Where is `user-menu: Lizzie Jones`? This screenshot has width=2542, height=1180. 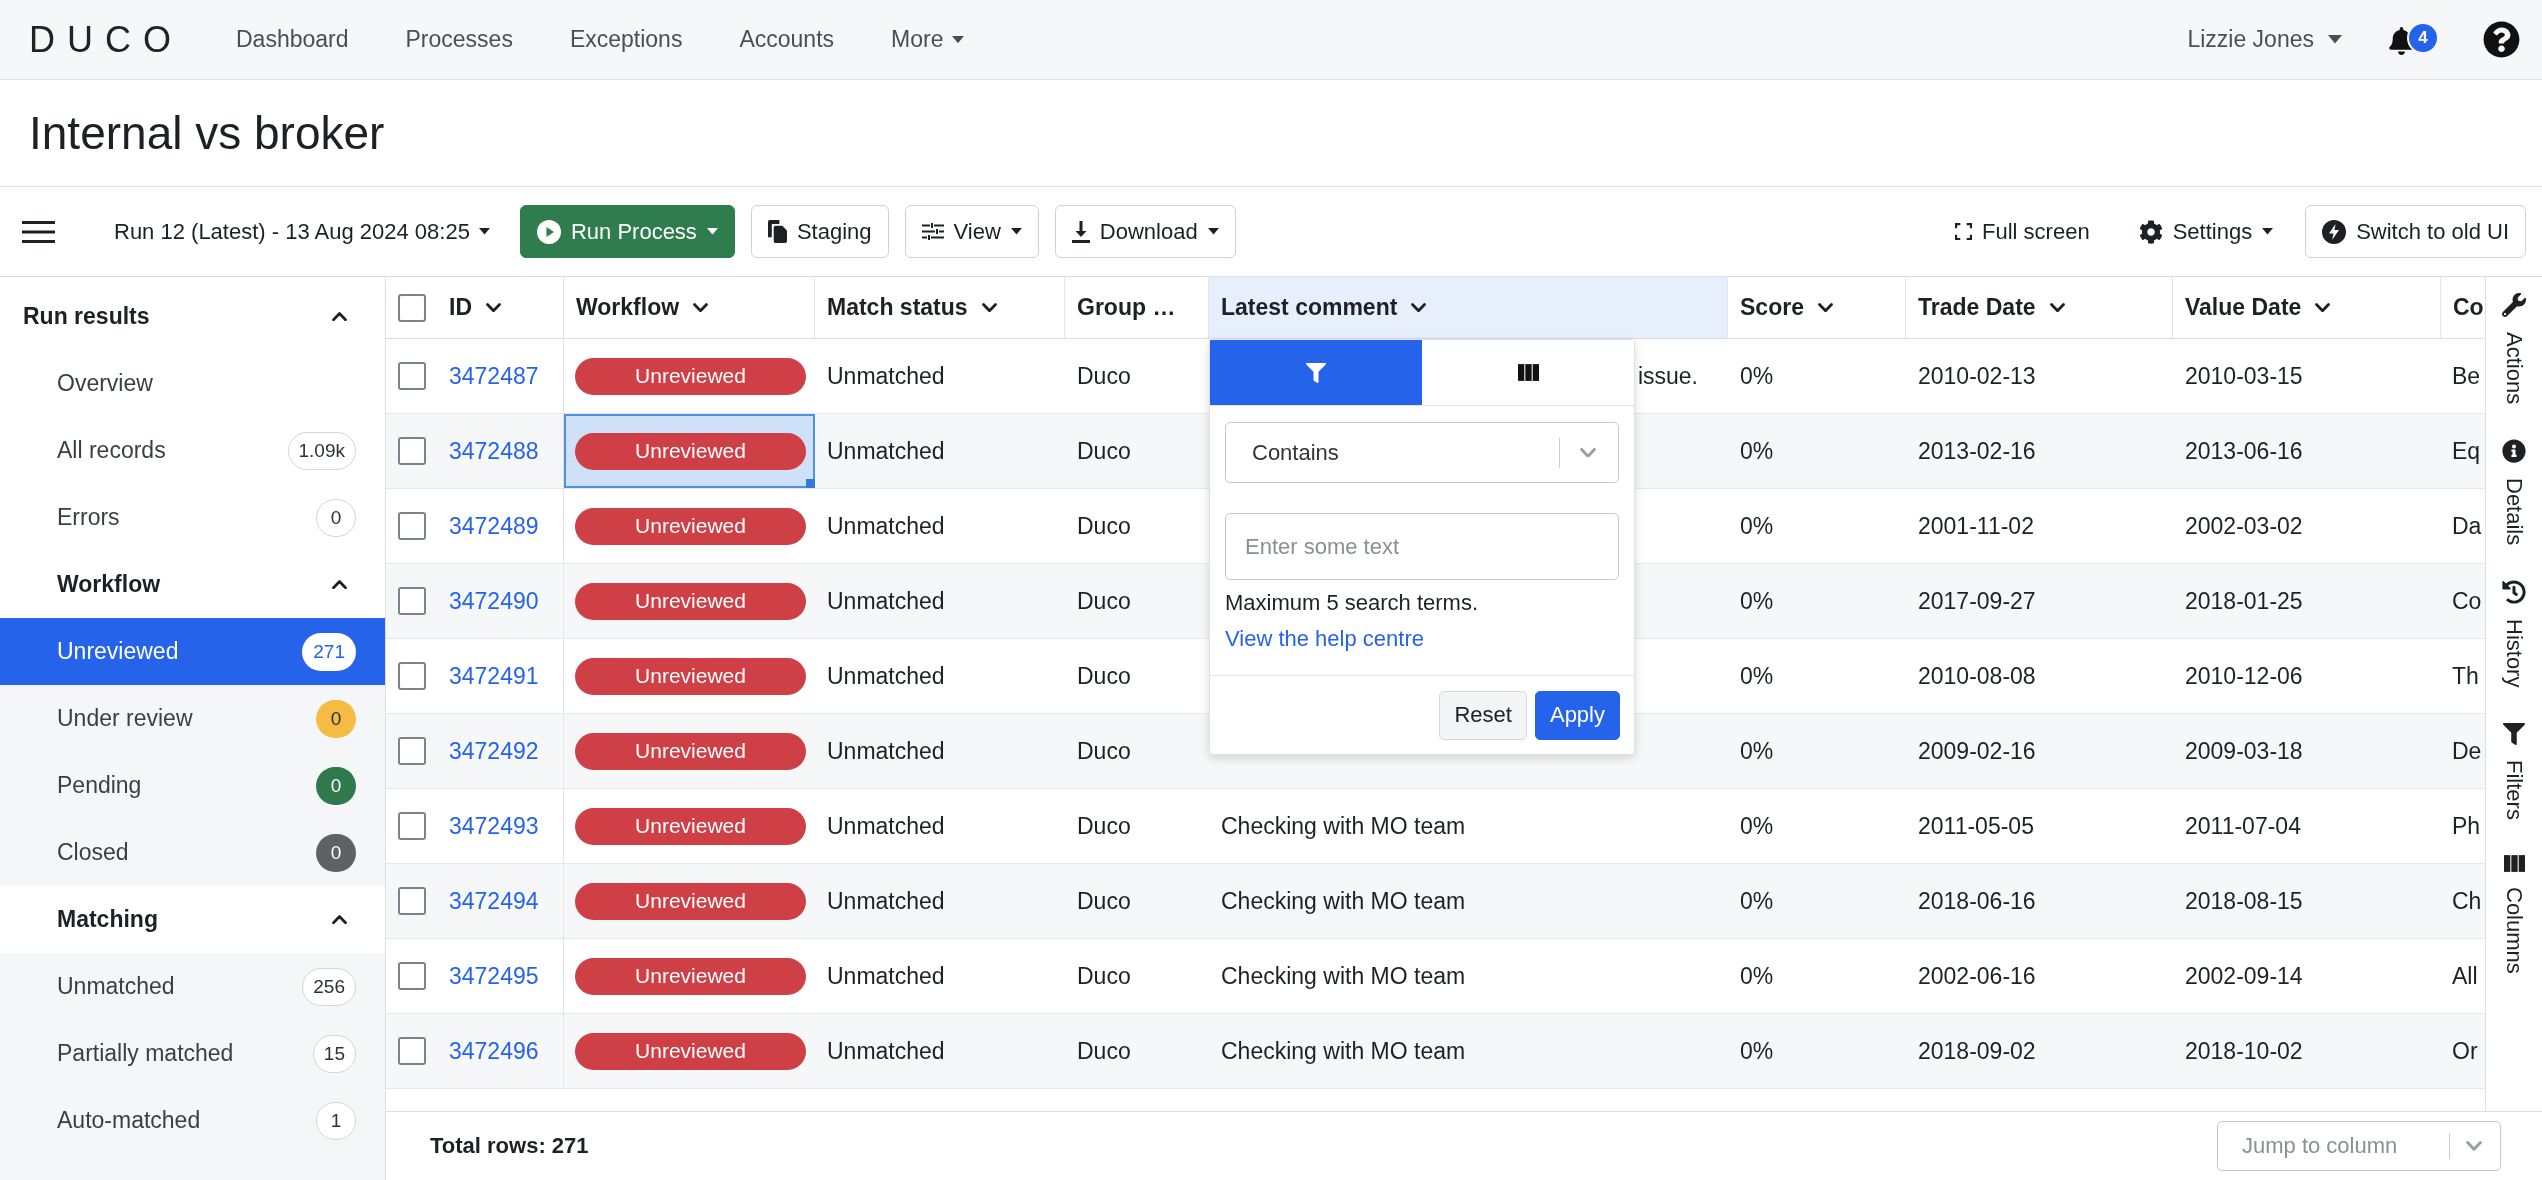 user-menu: Lizzie Jones is located at coordinates (2264, 39).